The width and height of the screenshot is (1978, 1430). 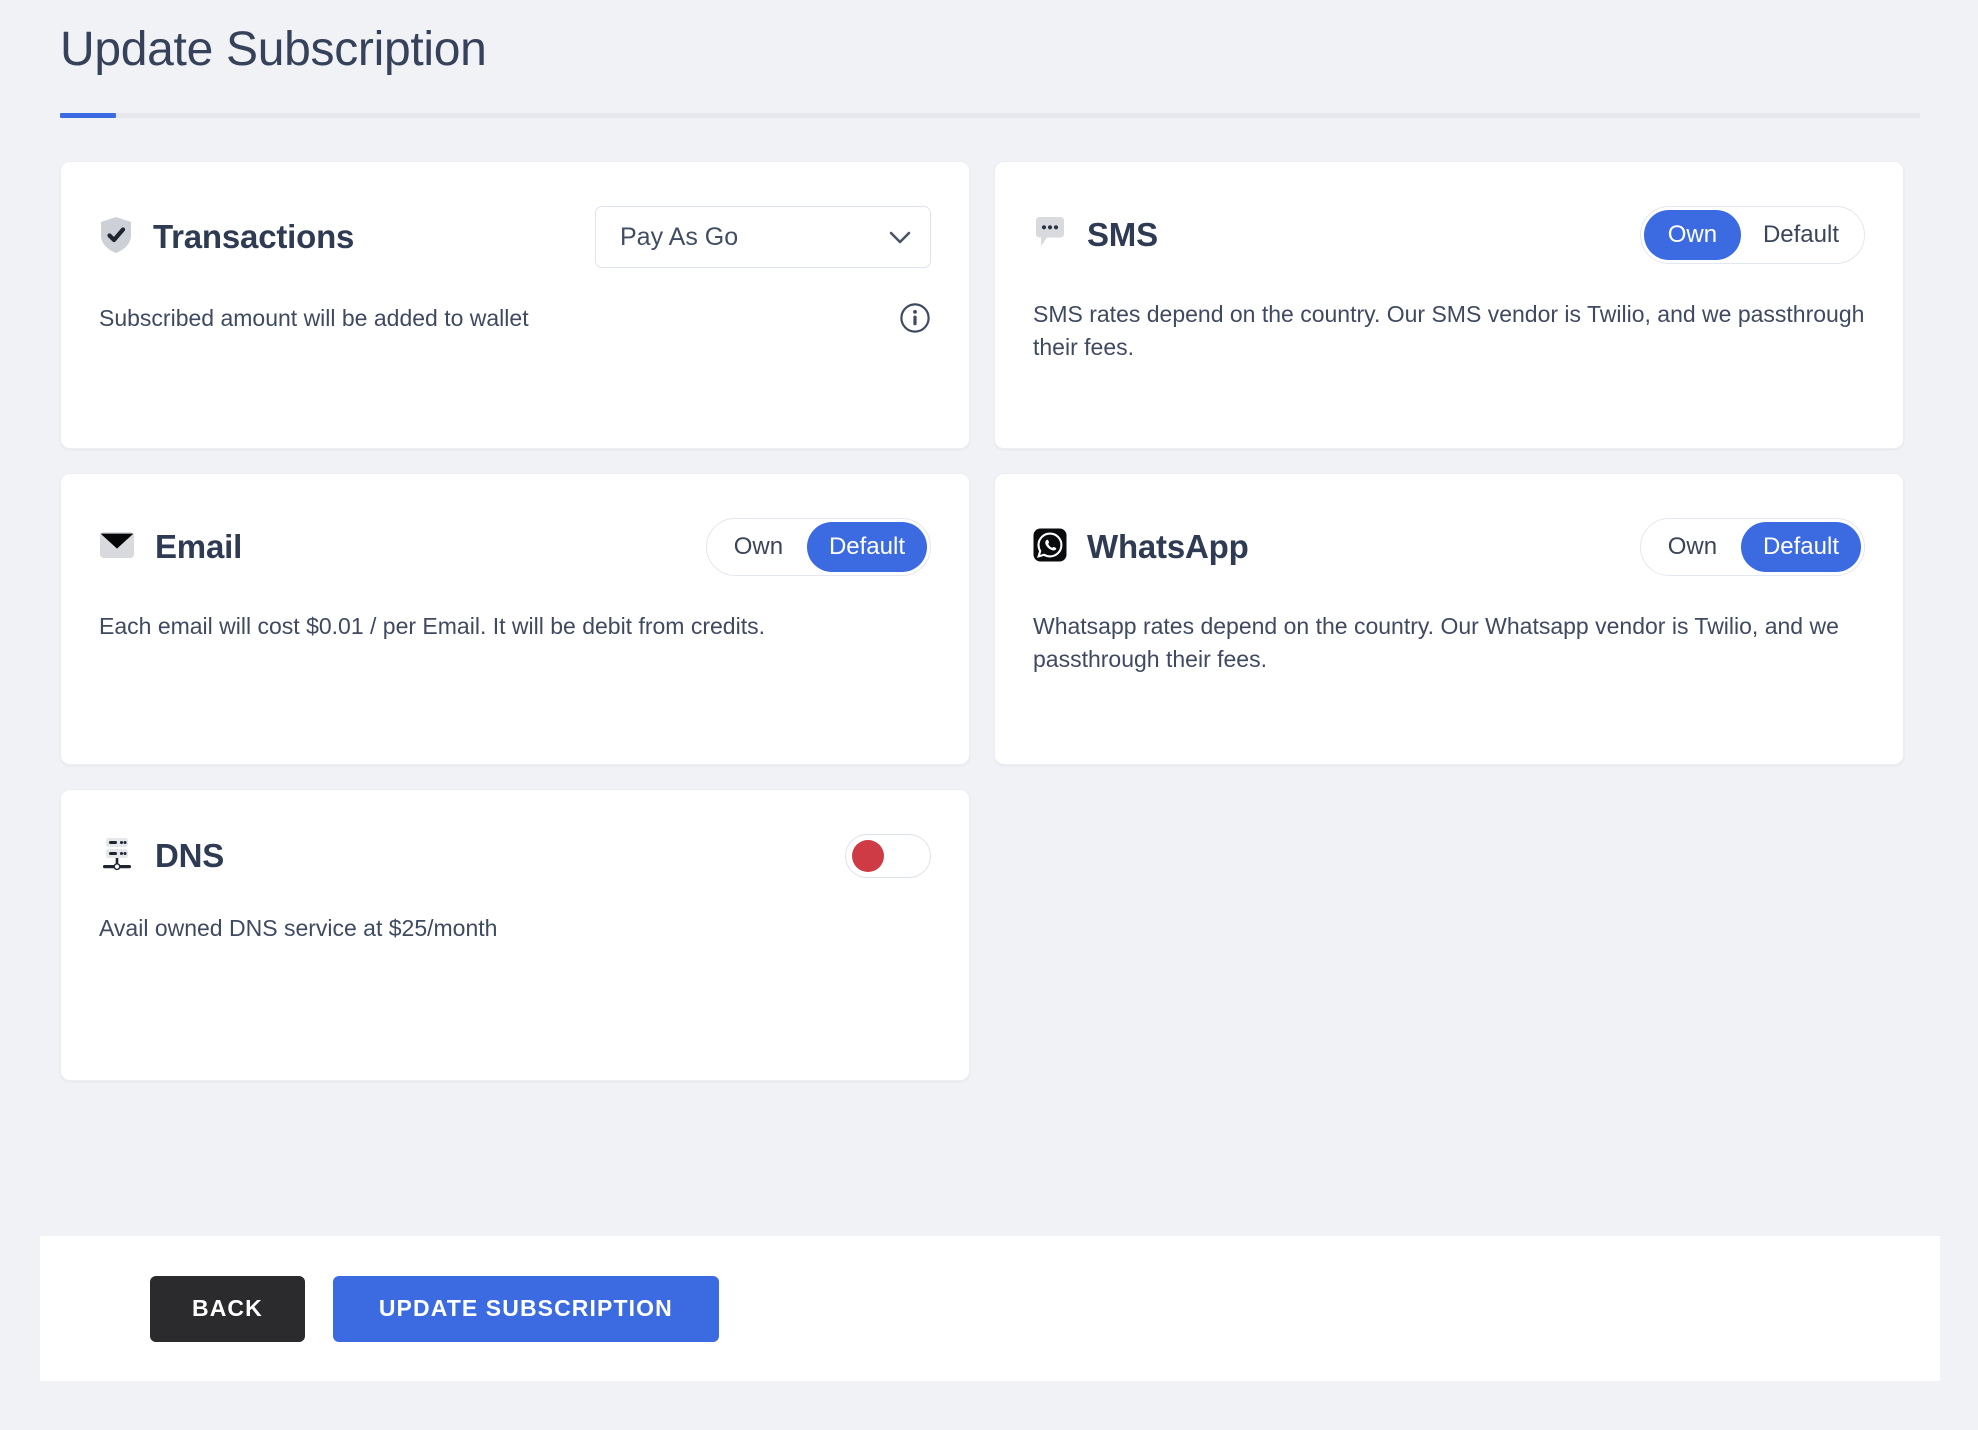 I want to click on shield-check-icon, so click(x=116, y=237).